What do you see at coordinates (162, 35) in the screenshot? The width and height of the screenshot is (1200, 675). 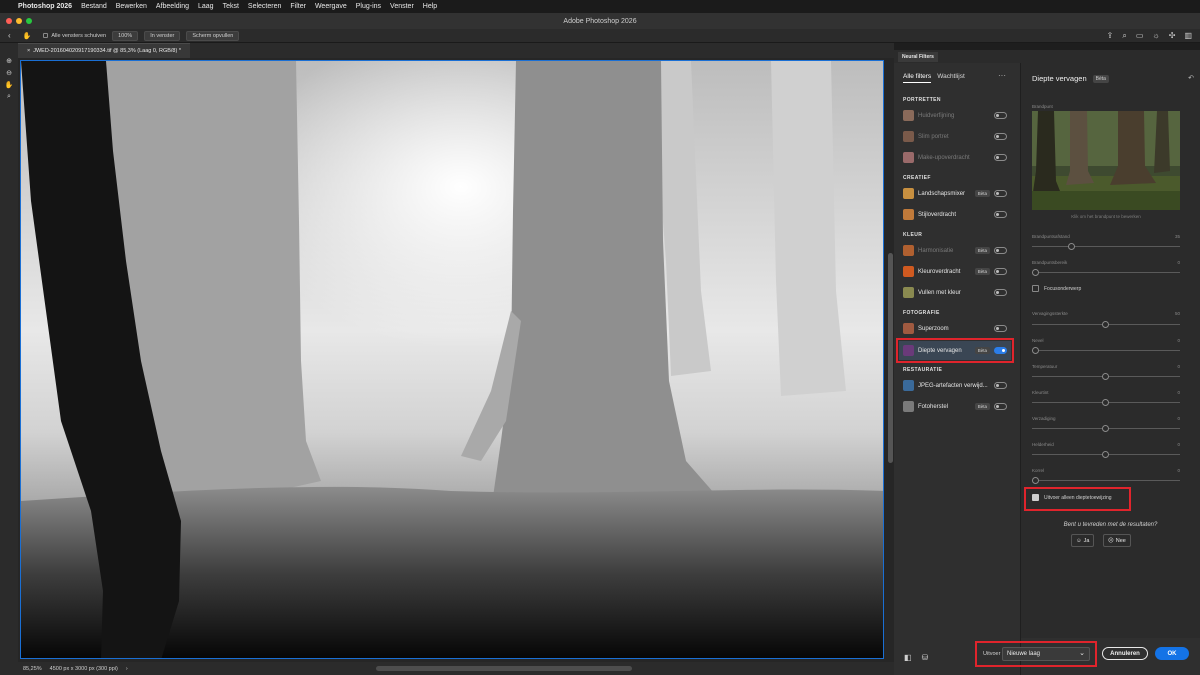 I see `fit-window-button: In venster` at bounding box center [162, 35].